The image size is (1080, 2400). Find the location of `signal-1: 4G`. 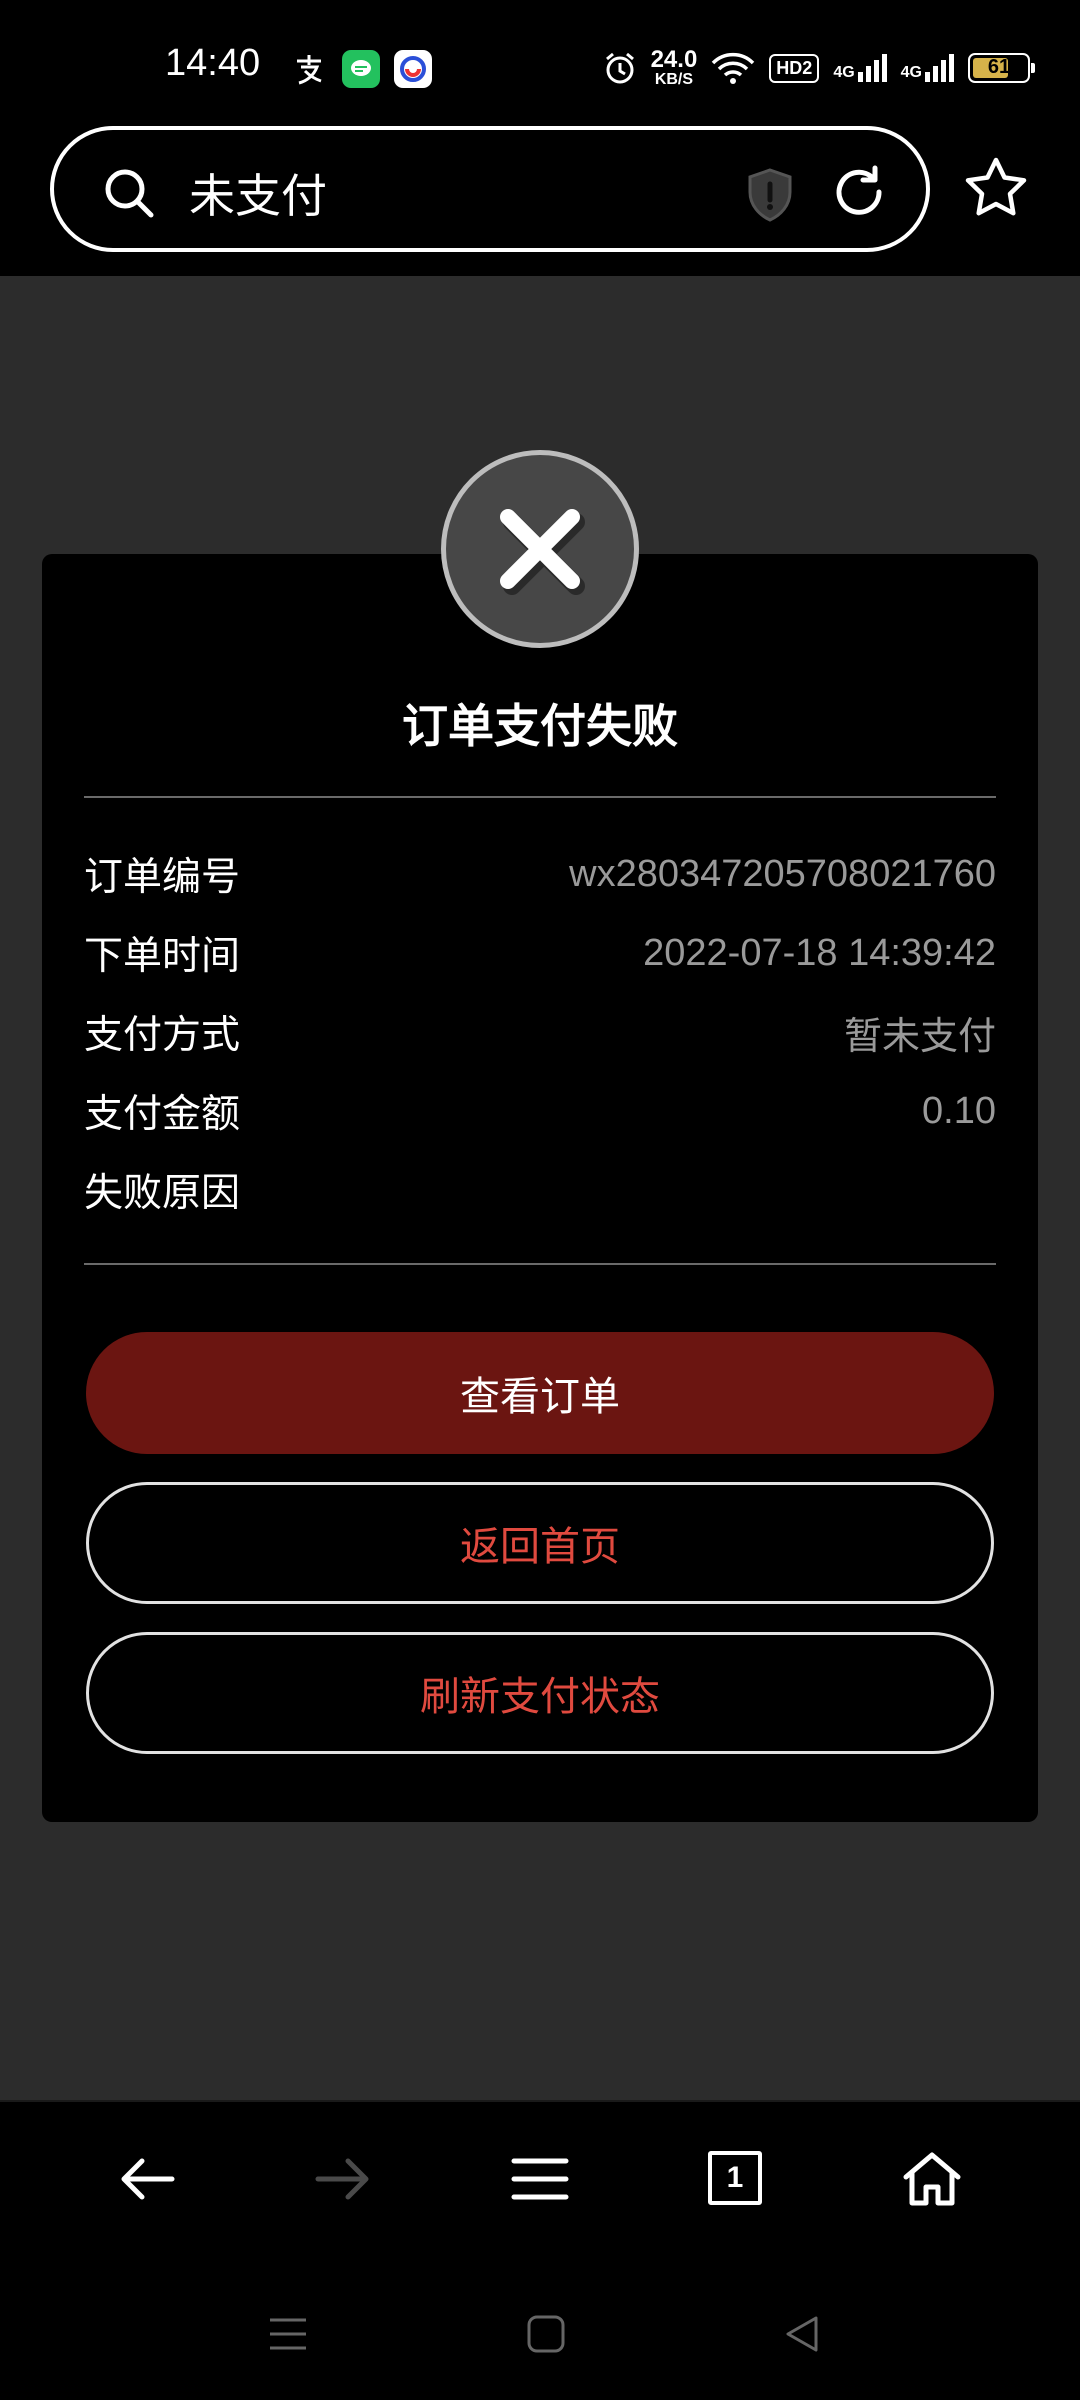

signal-1: 4G is located at coordinates (860, 68).